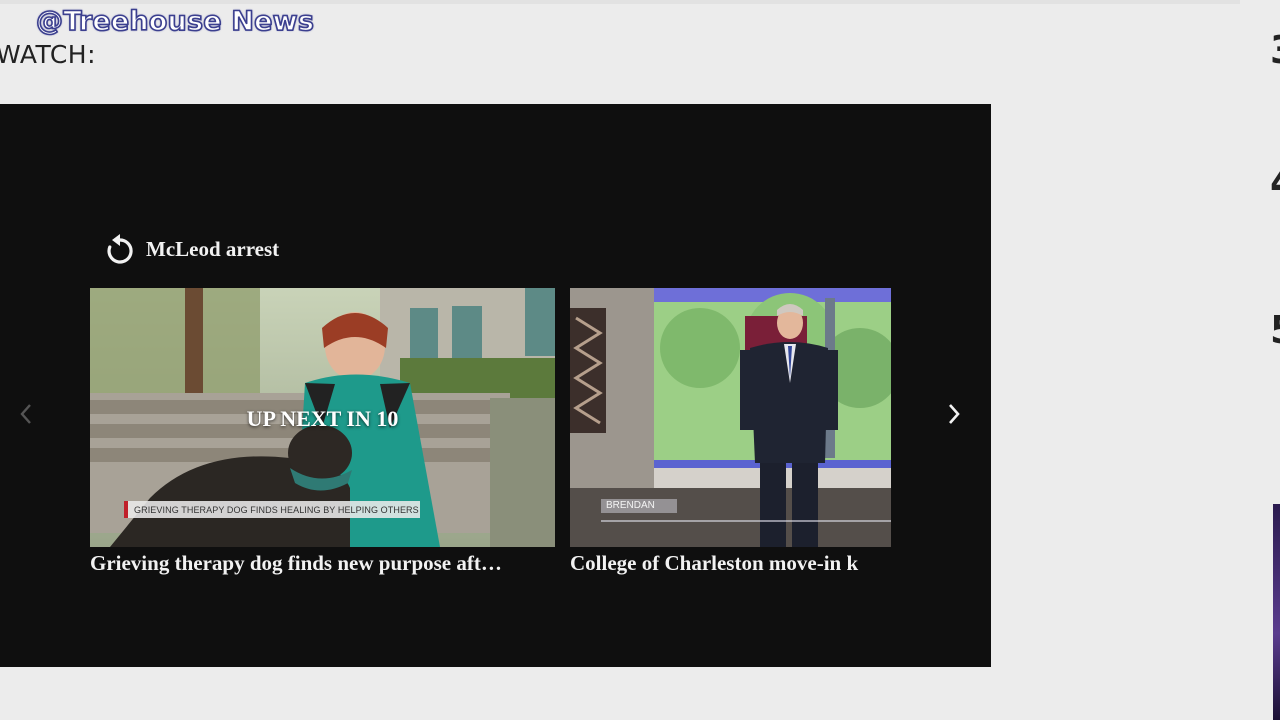 The image size is (1280, 720). I want to click on watermark: @Treehouse News, so click(175, 21).